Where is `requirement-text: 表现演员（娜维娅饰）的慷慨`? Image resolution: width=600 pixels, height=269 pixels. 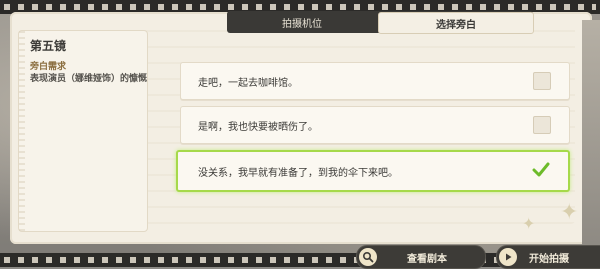
requirement-text: 表现演员（娜维娅饰）的慷慨 is located at coordinates (89, 79).